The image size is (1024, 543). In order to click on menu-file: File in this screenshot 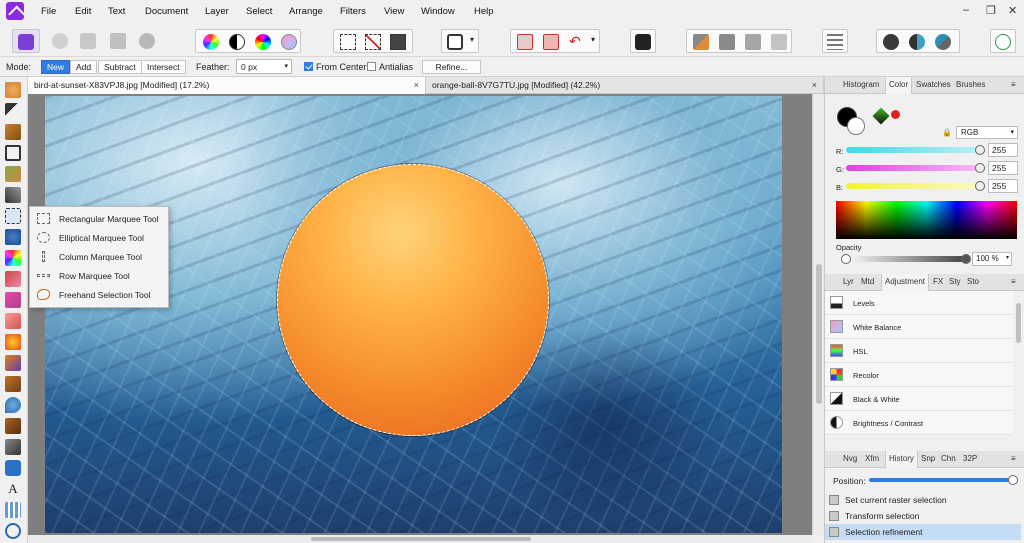, I will do `click(48, 11)`.